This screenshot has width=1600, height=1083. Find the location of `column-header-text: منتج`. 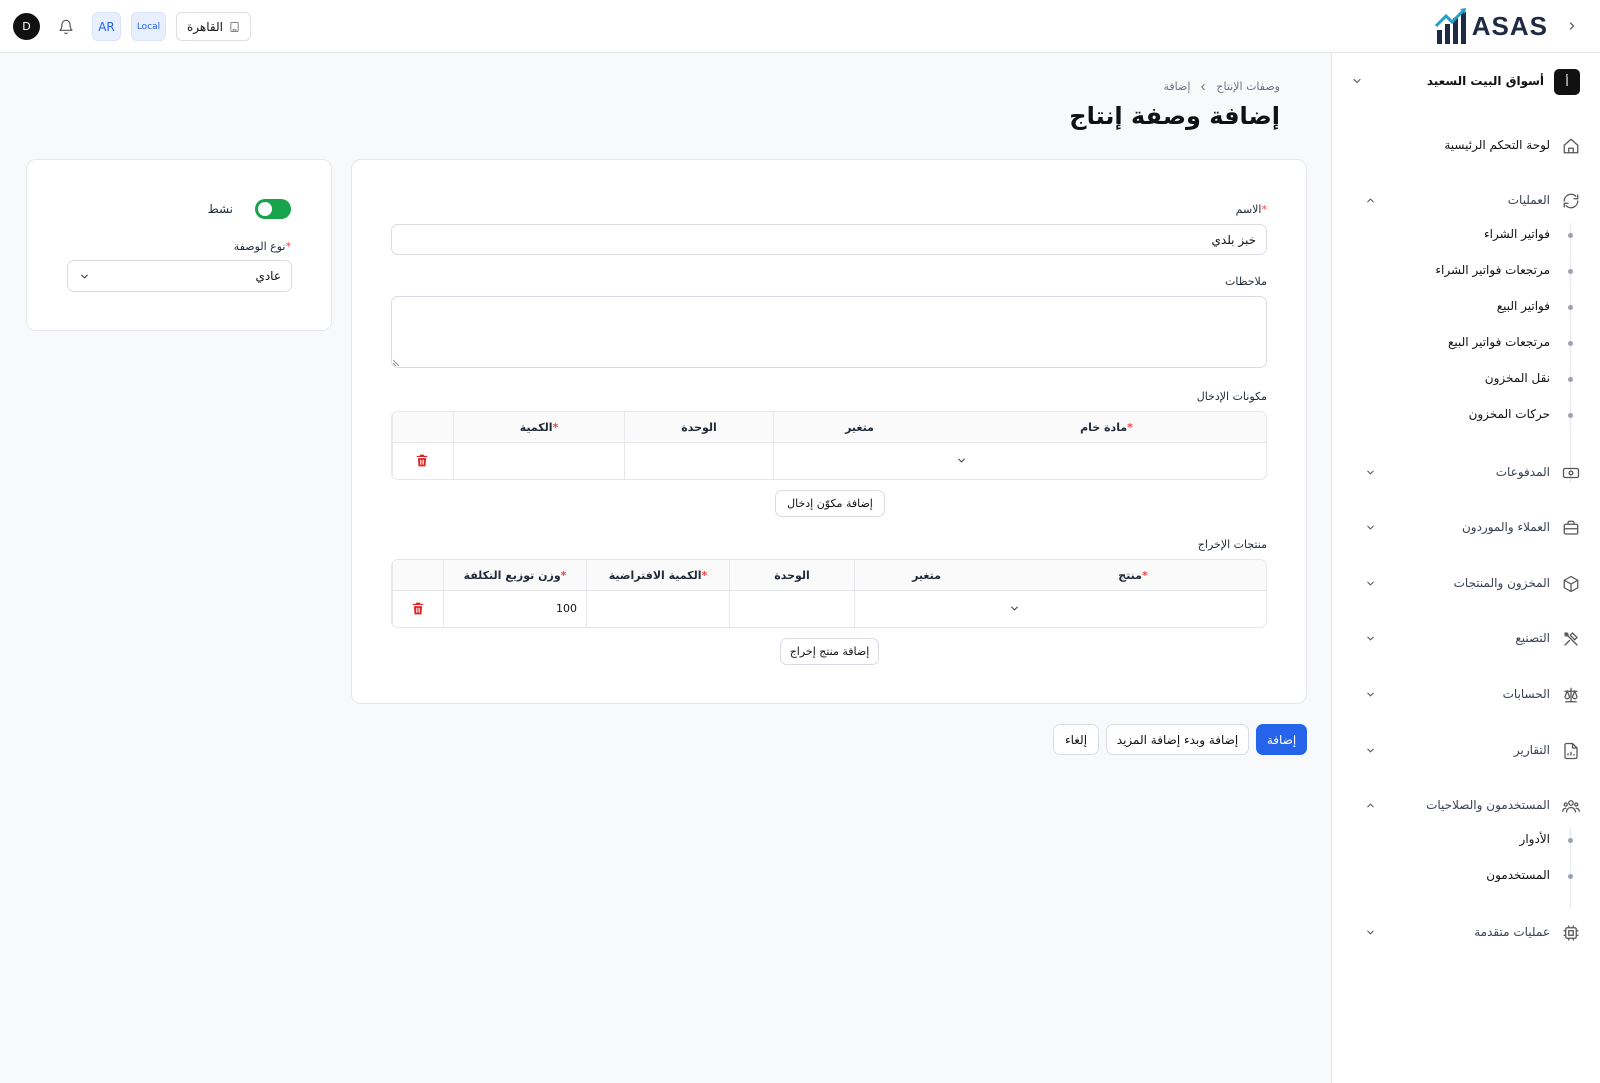

column-header-text: منتج is located at coordinates (1130, 575).